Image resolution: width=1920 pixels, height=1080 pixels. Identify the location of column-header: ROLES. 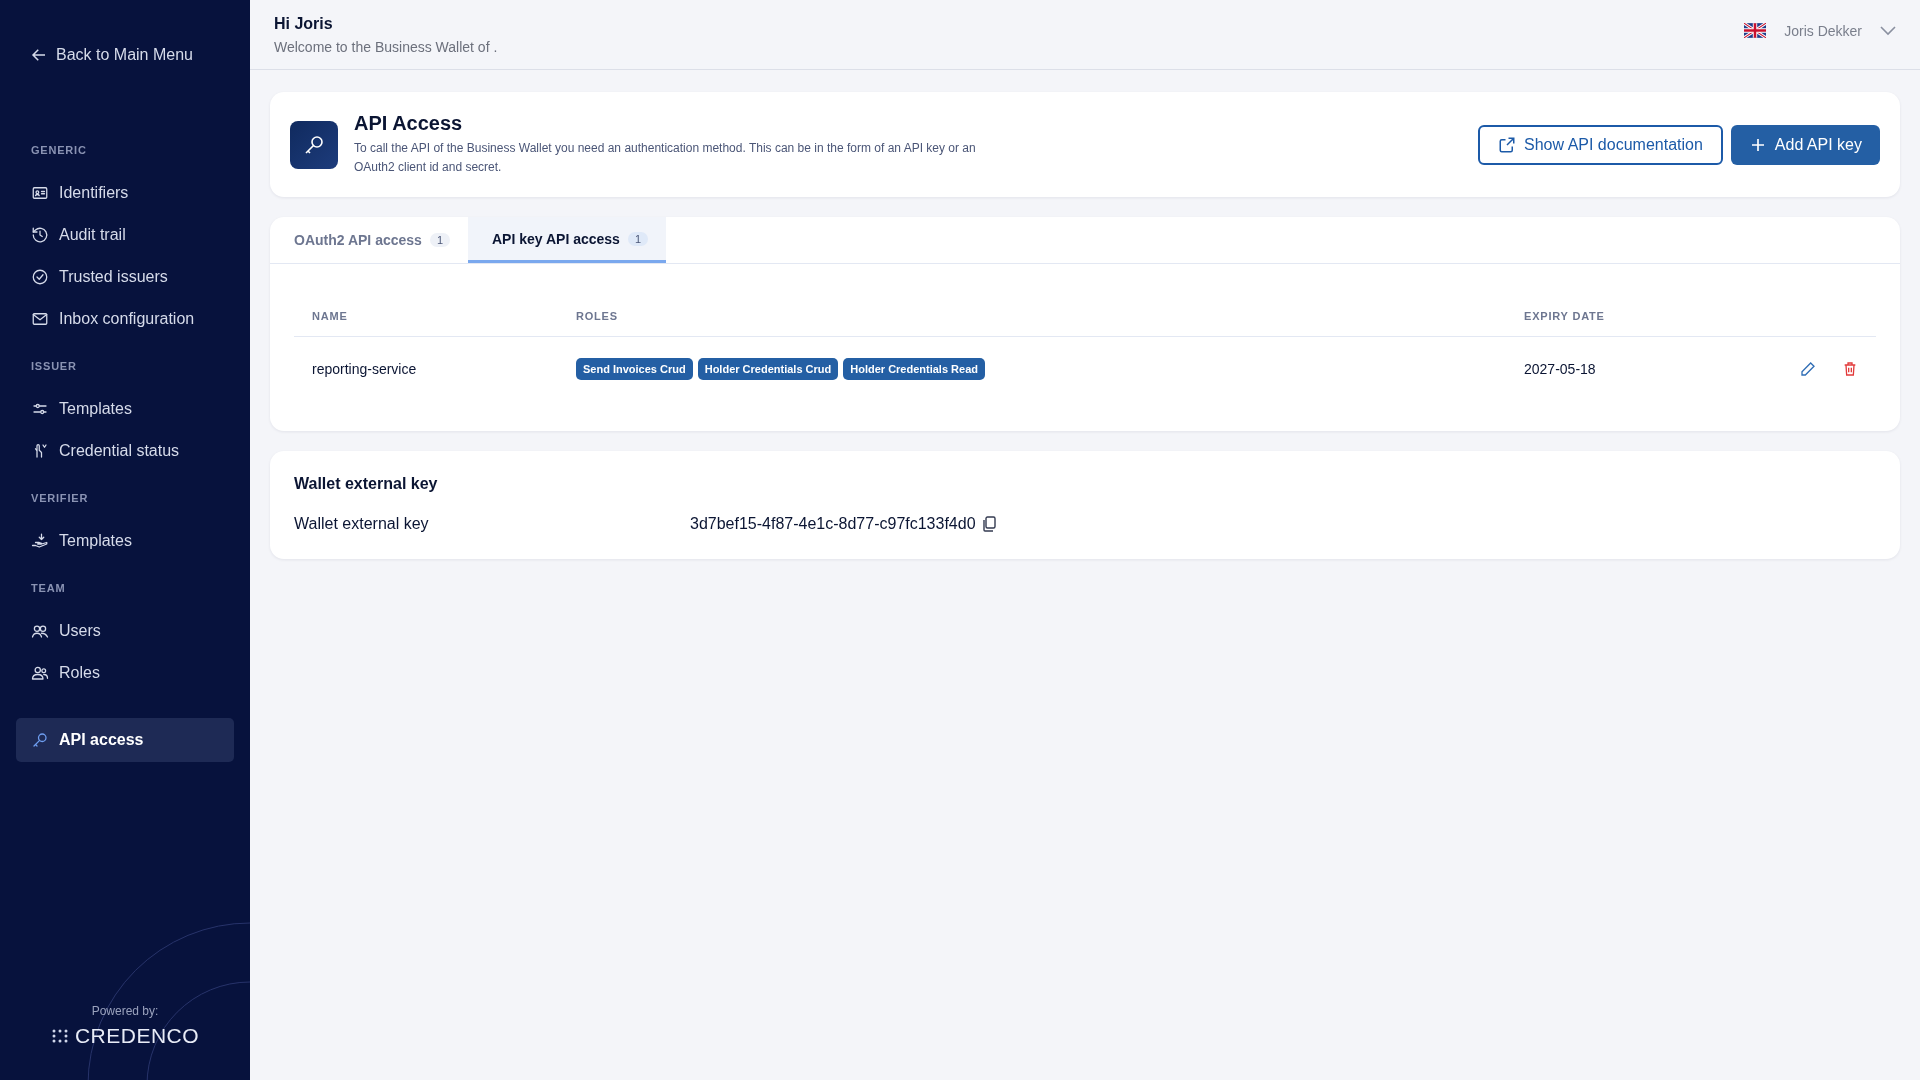
(597, 316).